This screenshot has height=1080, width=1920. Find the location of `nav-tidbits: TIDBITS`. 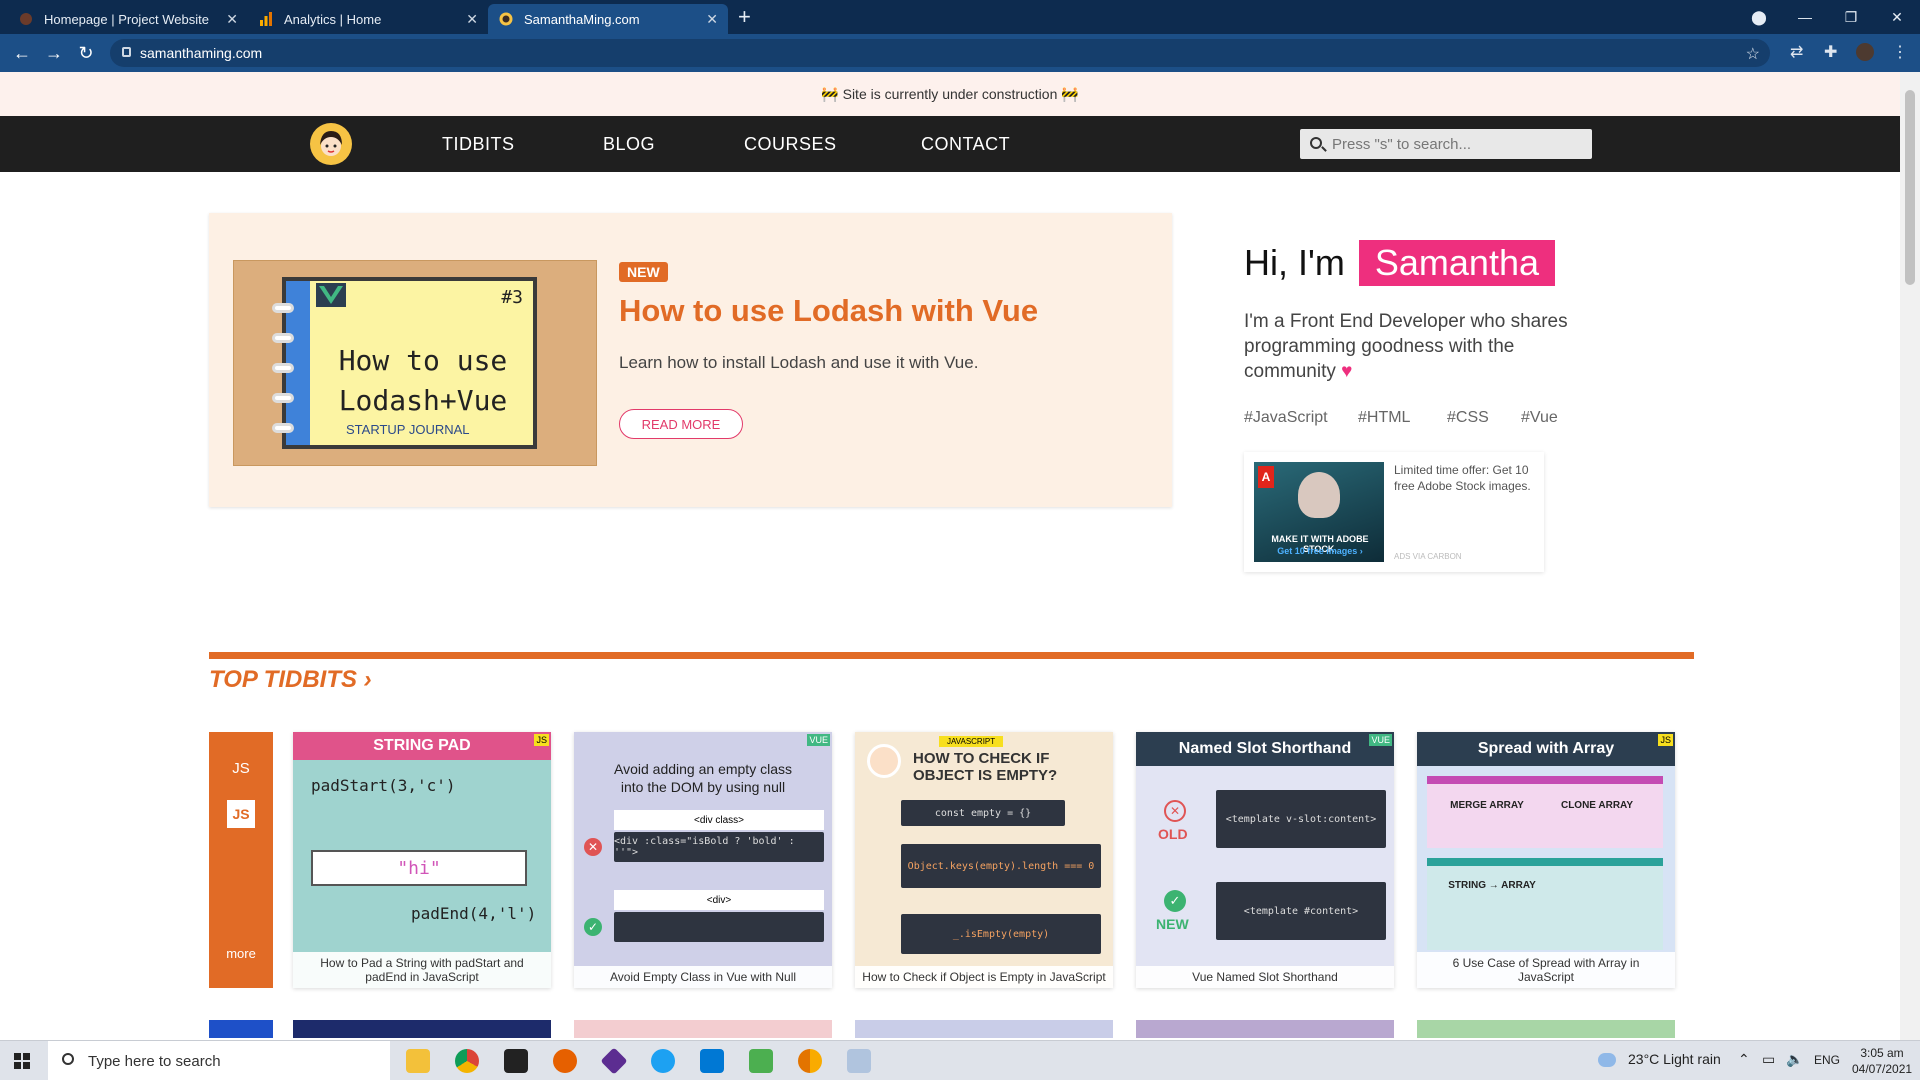

nav-tidbits: TIDBITS is located at coordinates (478, 144).